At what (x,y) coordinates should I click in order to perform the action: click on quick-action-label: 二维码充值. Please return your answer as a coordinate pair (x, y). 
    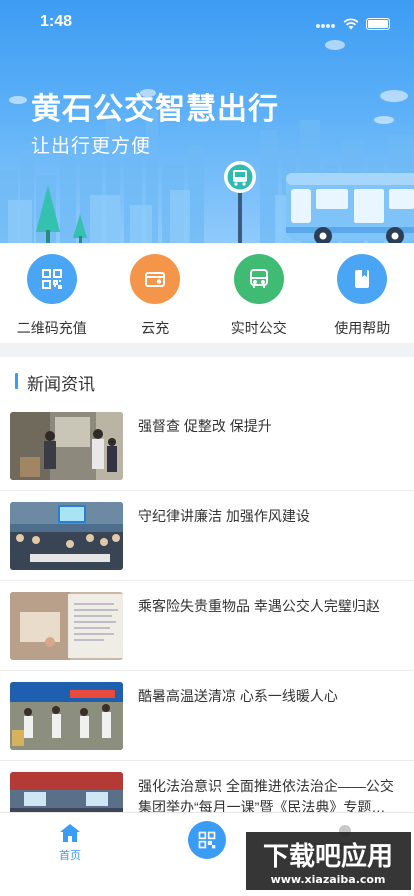
    Looking at the image, I should click on (51, 328).